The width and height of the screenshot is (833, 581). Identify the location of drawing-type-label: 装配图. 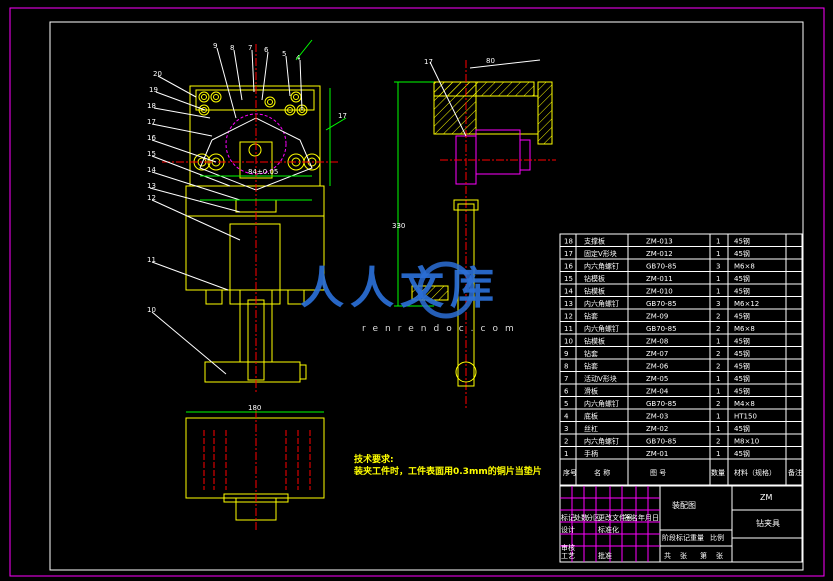
(684, 505).